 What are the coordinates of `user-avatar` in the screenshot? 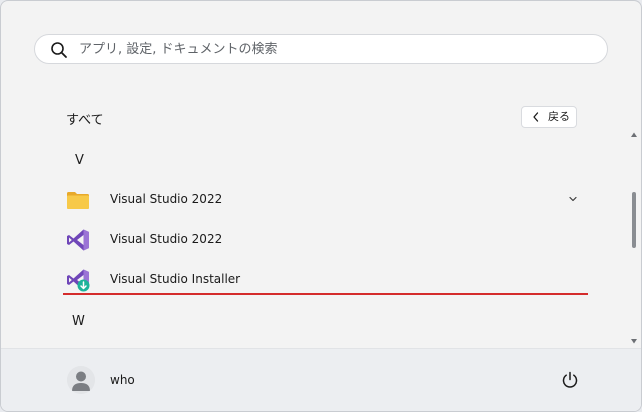 It's located at (81, 380).